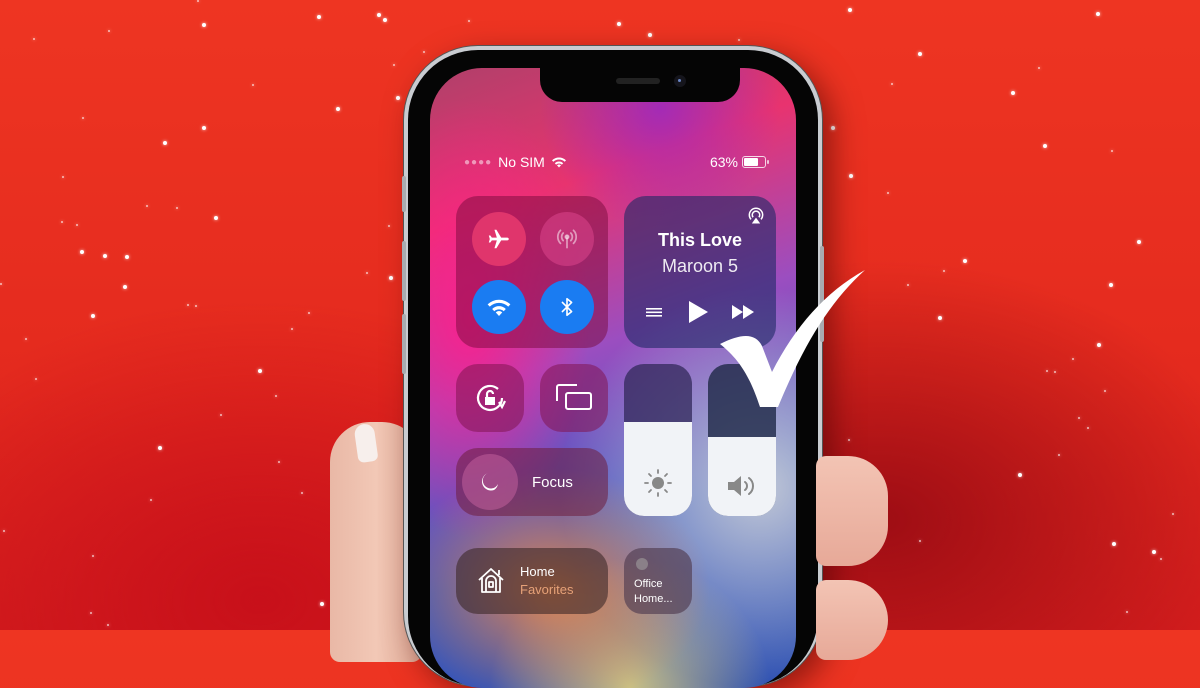 The height and width of the screenshot is (688, 1200). Describe the element at coordinates (640, 85) in the screenshot. I see `notch` at that location.